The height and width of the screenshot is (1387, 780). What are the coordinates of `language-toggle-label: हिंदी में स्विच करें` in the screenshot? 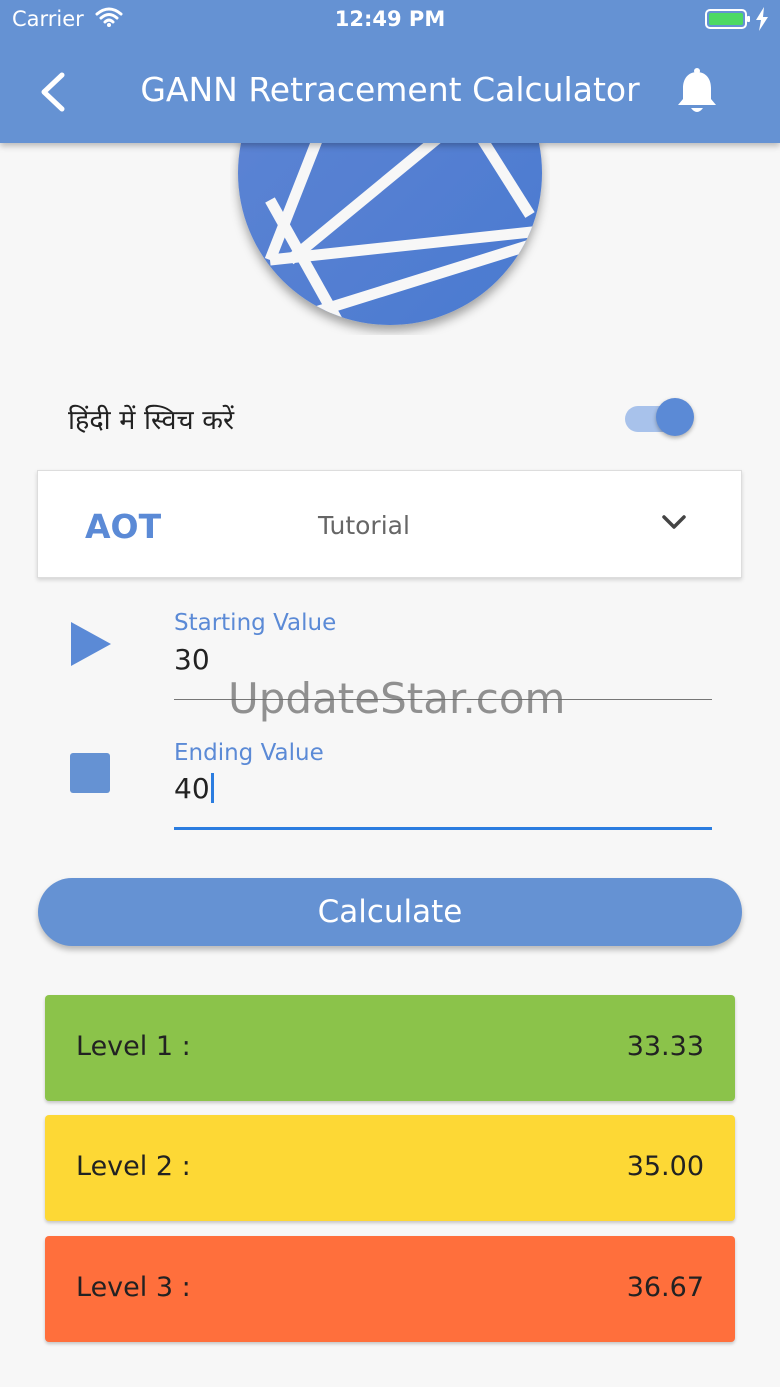 It's located at (151, 420).